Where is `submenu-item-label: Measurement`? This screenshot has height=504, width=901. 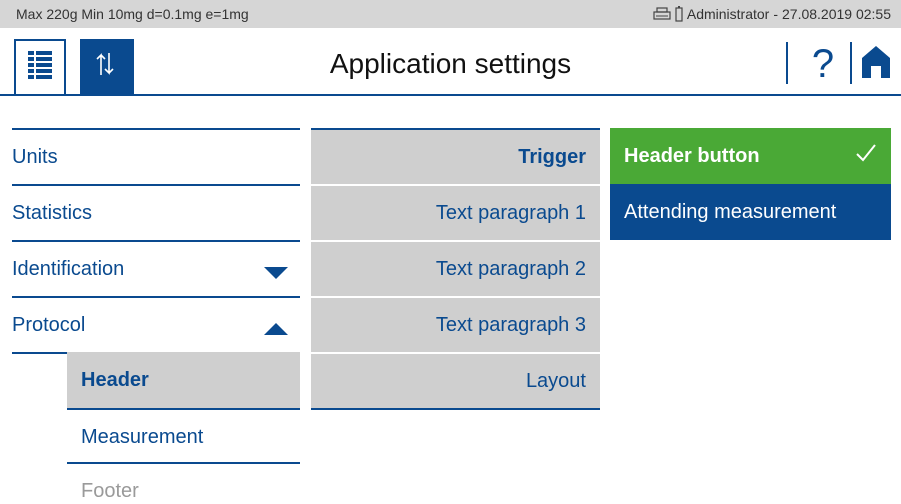
submenu-item-label: Measurement is located at coordinates (142, 436).